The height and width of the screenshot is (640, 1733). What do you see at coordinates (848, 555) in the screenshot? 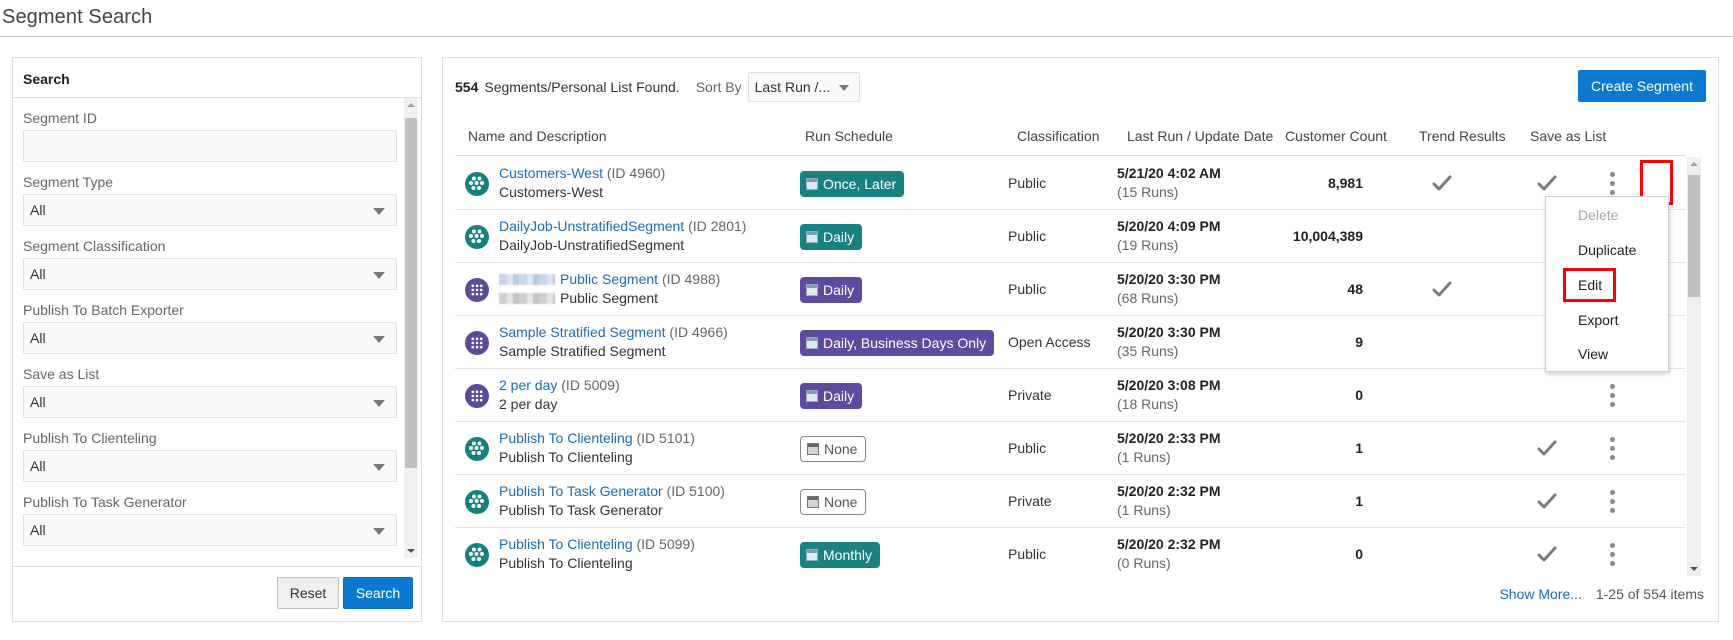
I see `run-schedule-text: Monthly` at bounding box center [848, 555].